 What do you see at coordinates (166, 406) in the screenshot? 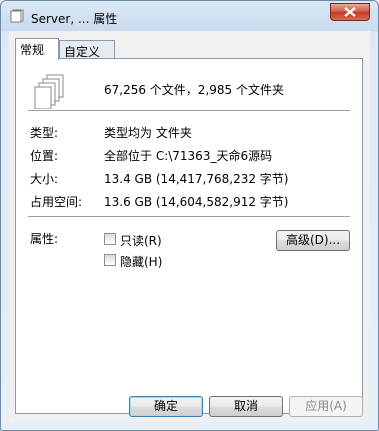
I see `ok-button: 确定` at bounding box center [166, 406].